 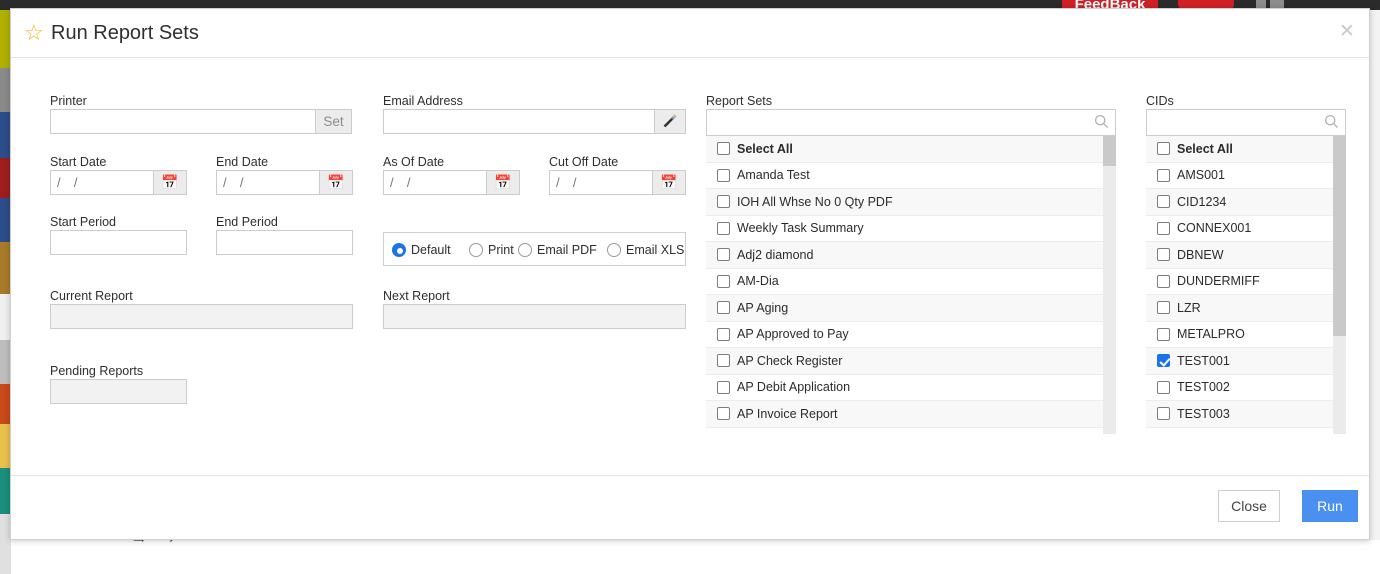 I want to click on as-of-date-input, so click(x=435, y=182).